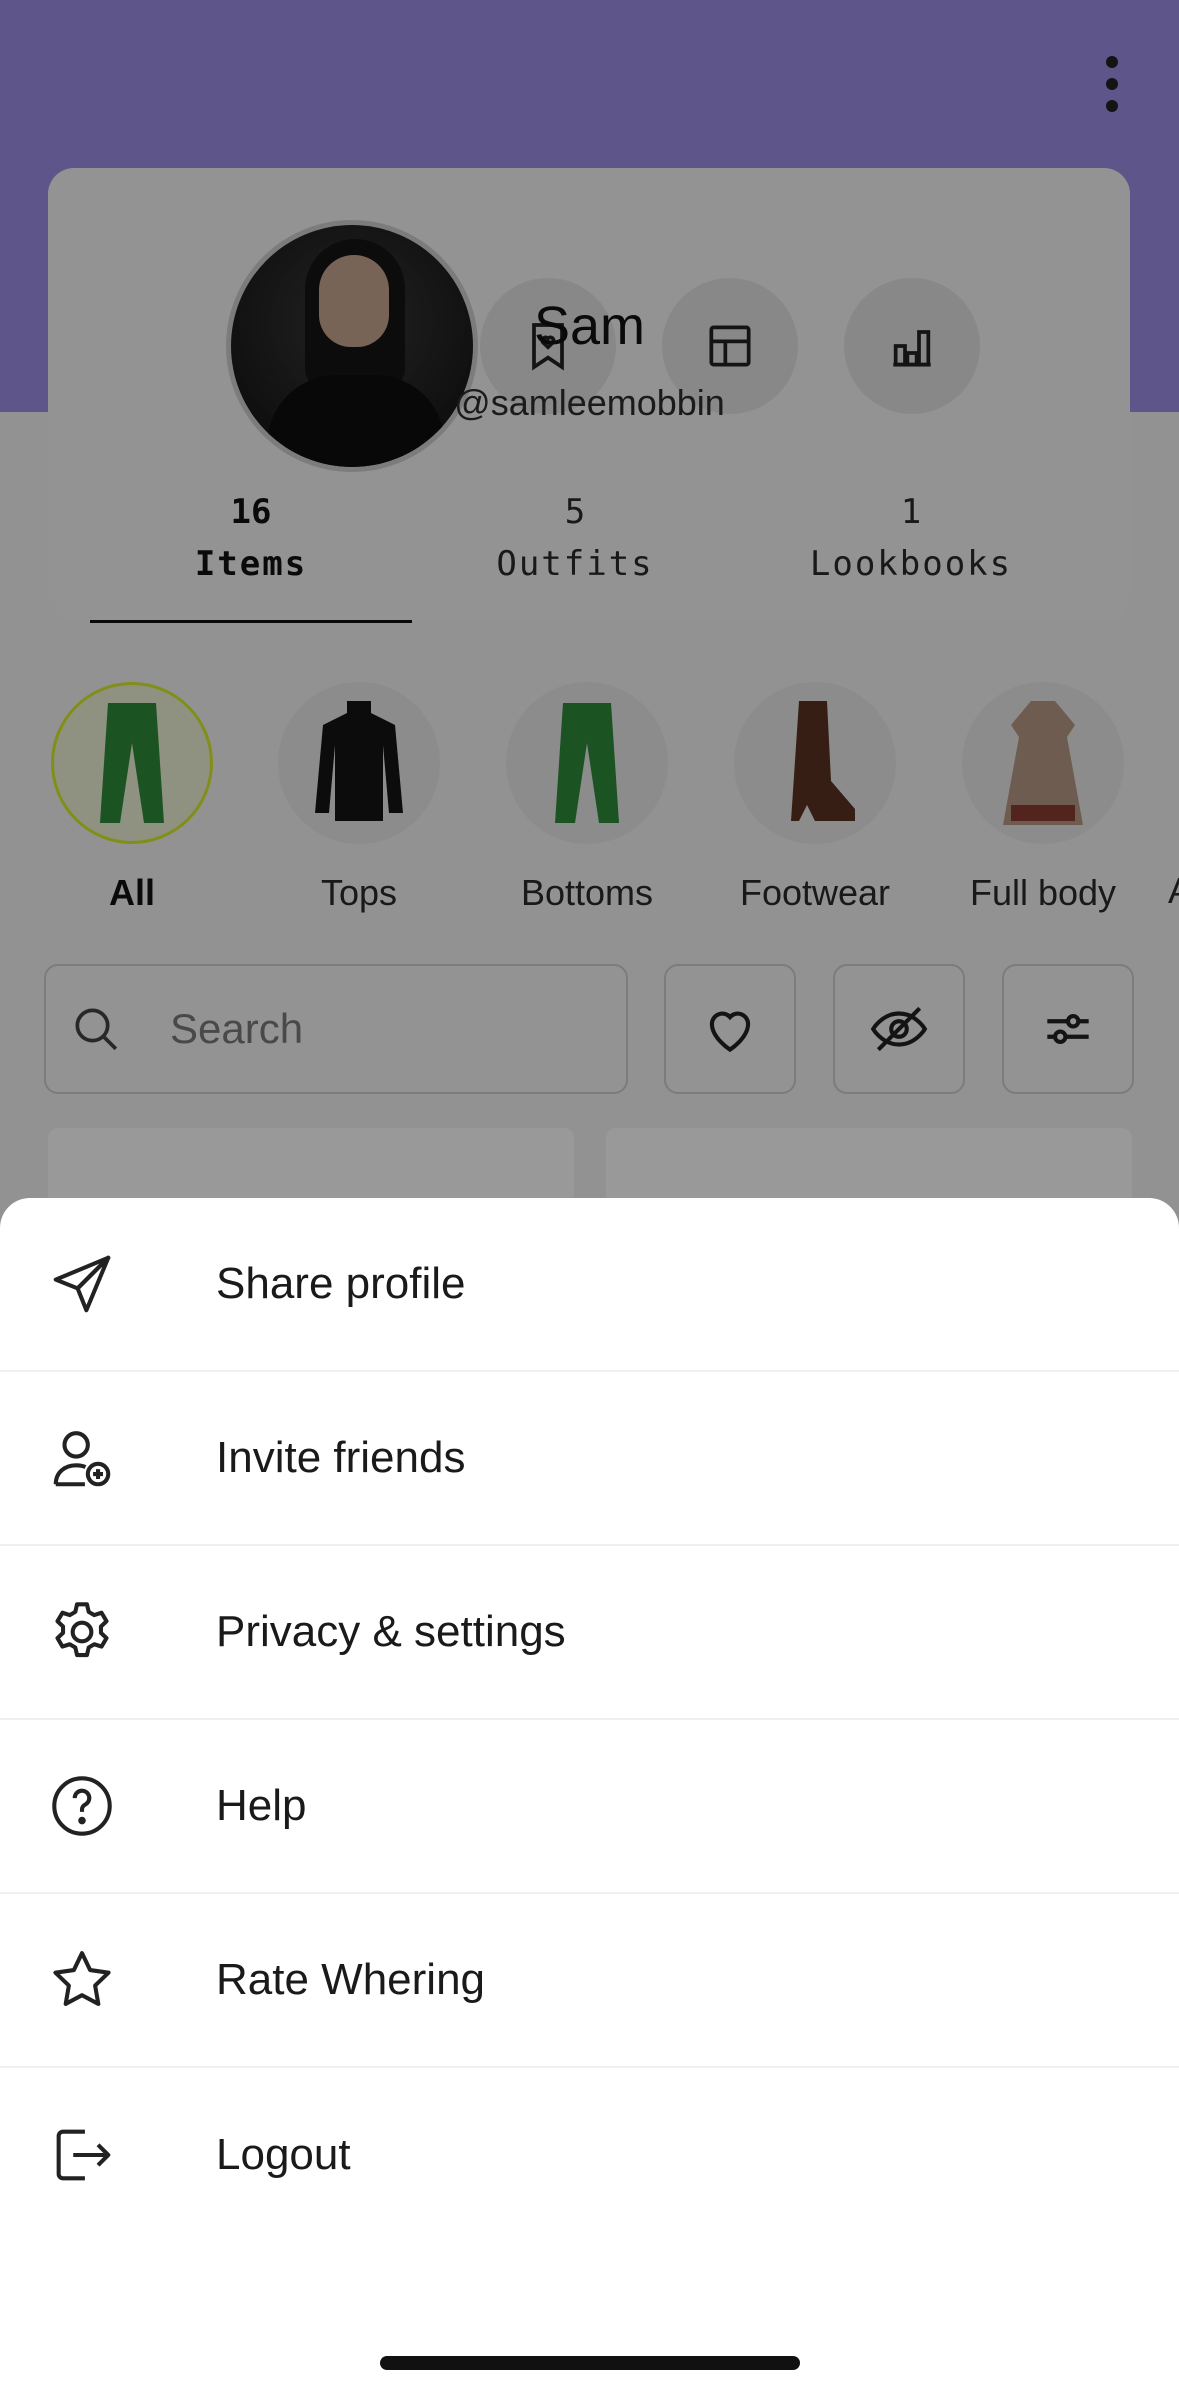  I want to click on menu-item-logout: Logout, so click(589, 2155).